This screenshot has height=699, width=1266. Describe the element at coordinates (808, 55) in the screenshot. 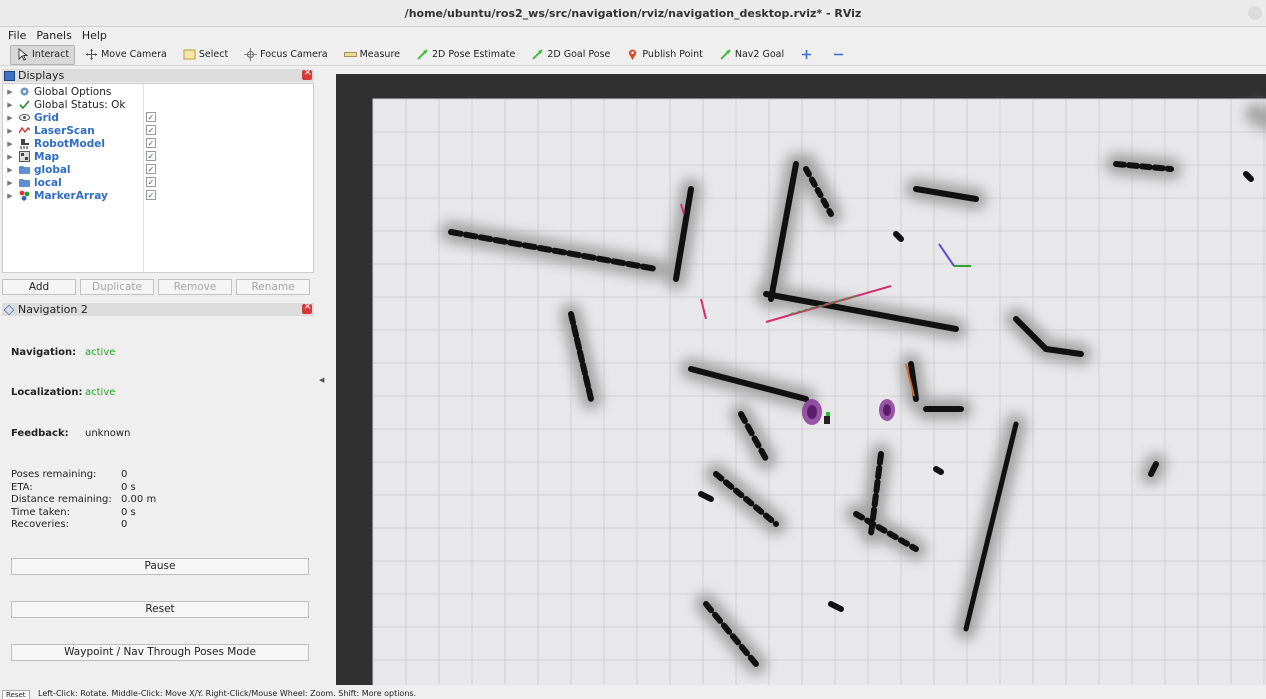

I see `add-tool-button` at that location.